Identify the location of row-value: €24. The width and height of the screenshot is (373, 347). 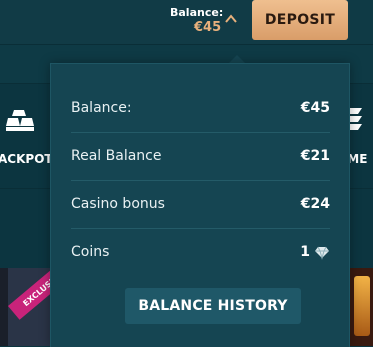
(315, 204).